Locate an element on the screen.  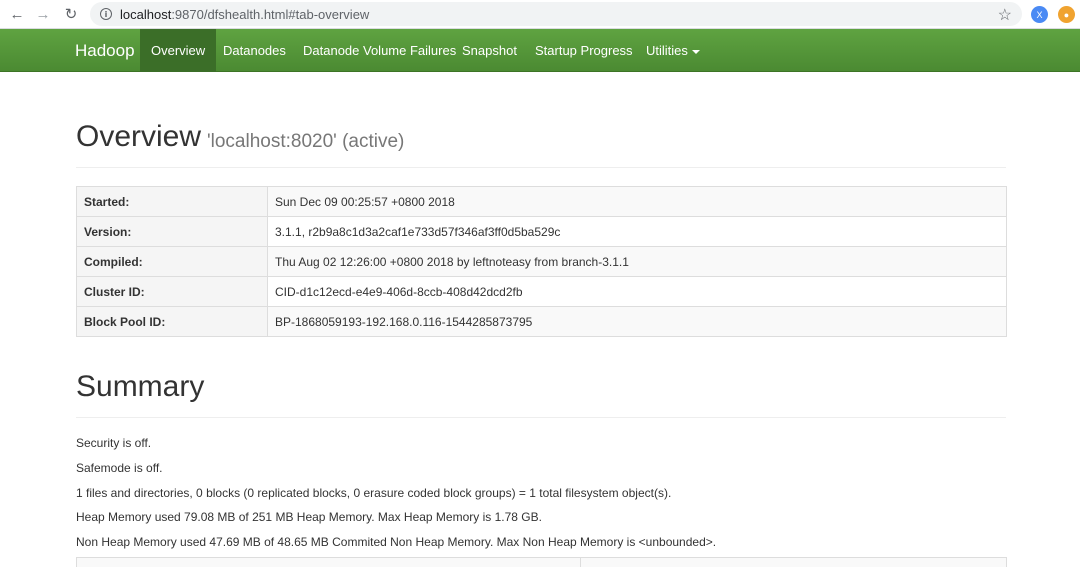
nav-utilities-label: Utilities is located at coordinates (667, 50).